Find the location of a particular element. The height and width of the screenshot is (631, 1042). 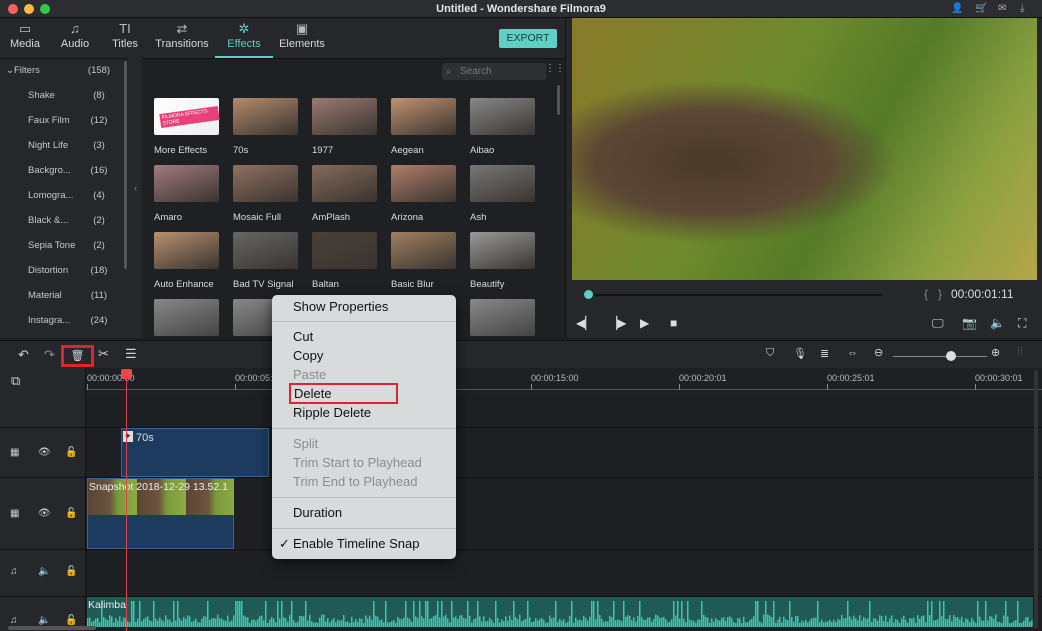

tab-transitions: ⇄ Transitions is located at coordinates (182, 38).